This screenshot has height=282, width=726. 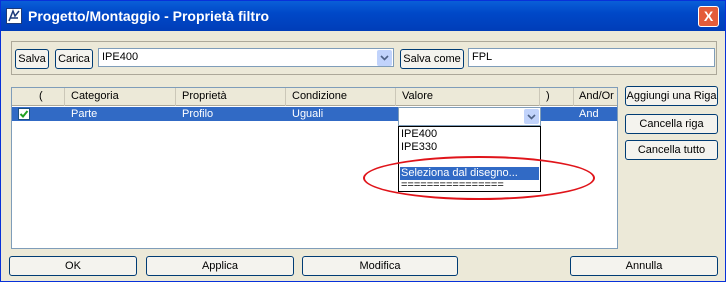 I want to click on title-bar: Progetto/Montaggio - Proprietà filtro X, so click(x=363, y=16).